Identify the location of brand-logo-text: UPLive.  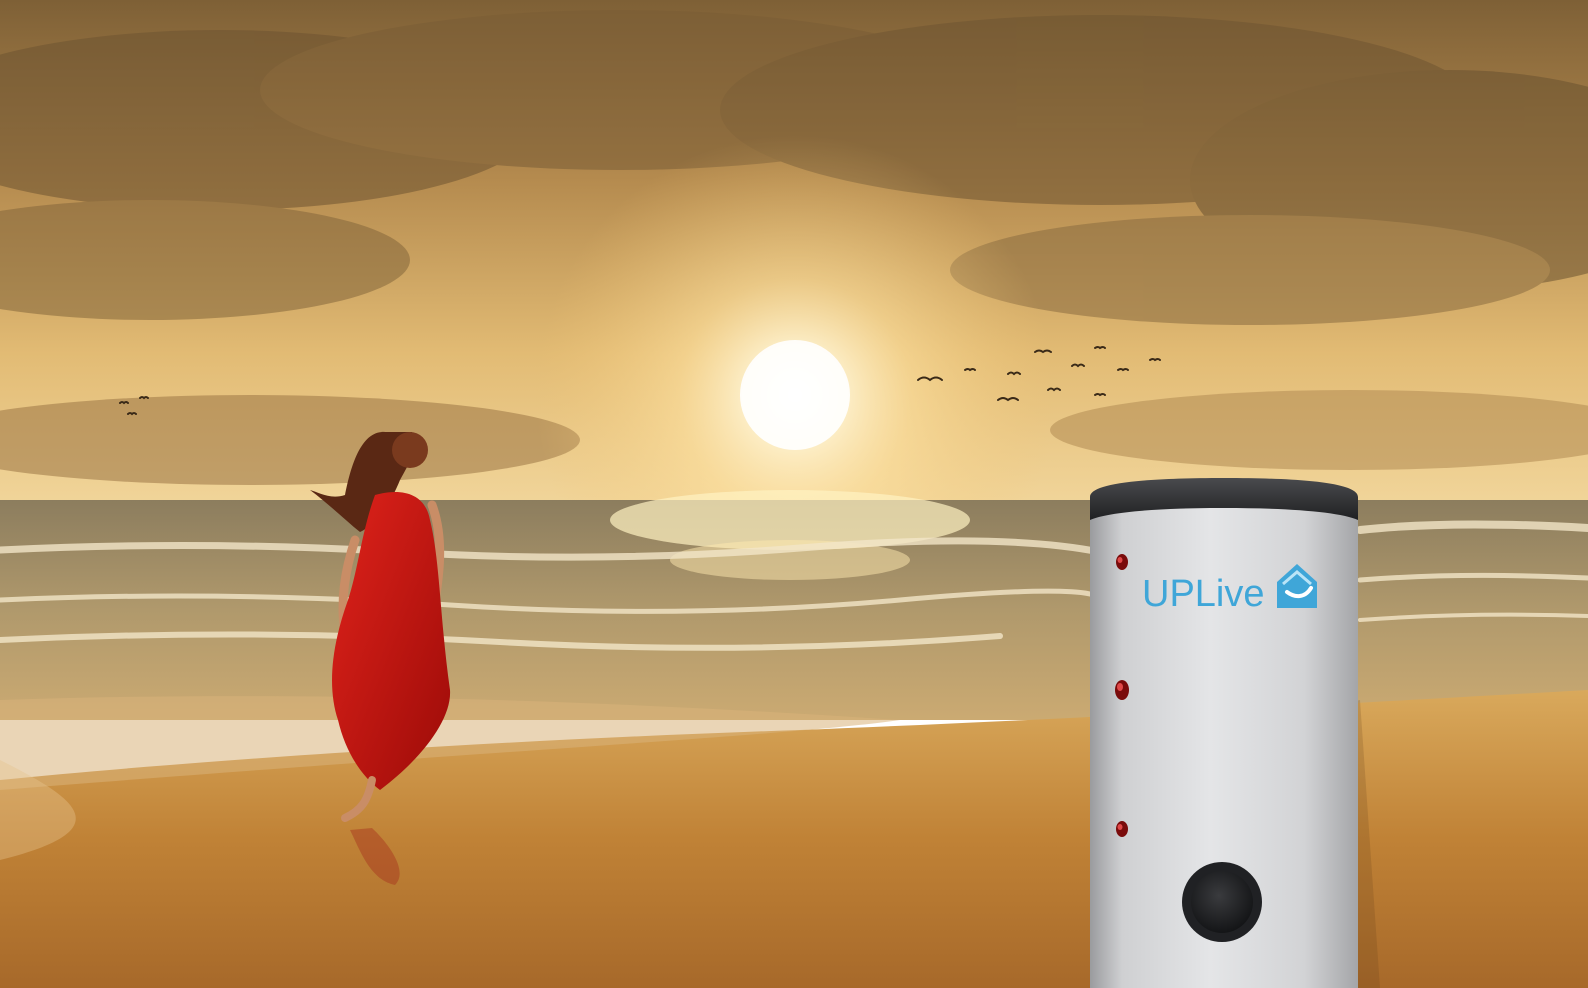
(1203, 594).